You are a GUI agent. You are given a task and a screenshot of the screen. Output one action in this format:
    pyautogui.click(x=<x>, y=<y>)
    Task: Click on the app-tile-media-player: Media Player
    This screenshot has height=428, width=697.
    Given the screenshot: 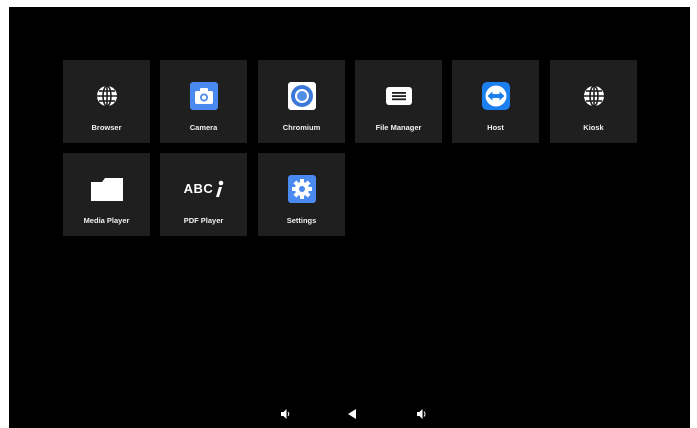 What is the action you would take?
    pyautogui.click(x=106, y=194)
    